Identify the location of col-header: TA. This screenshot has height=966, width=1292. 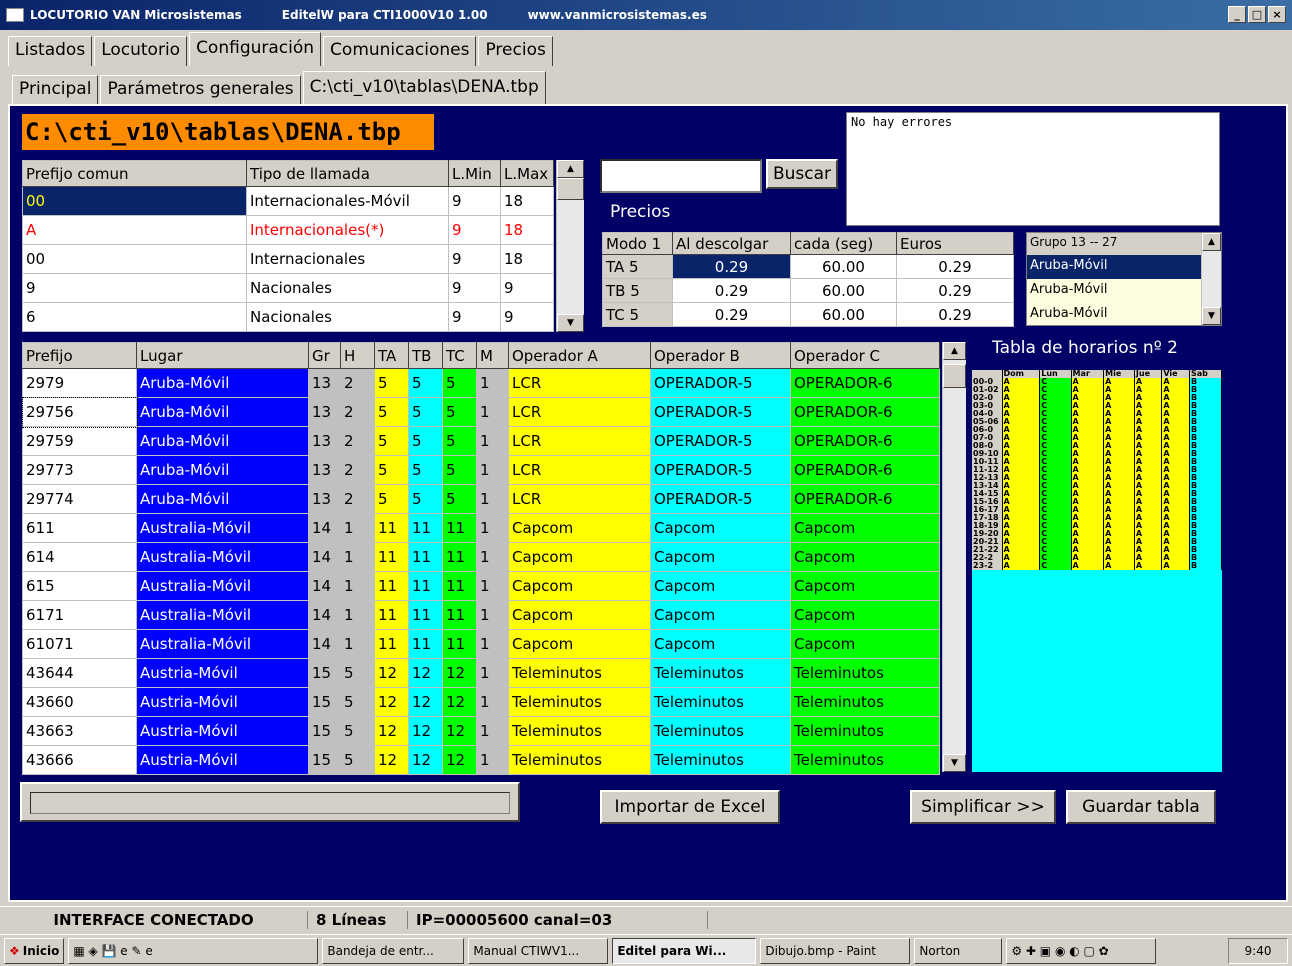
(391, 355).